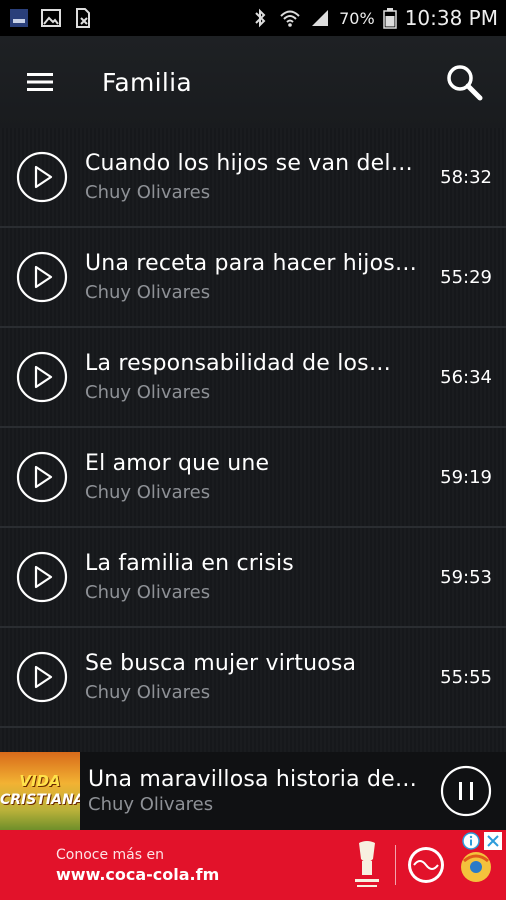 This screenshot has height=900, width=506. What do you see at coordinates (253, 865) in the screenshot?
I see `ad-banner: Conoce más en www.coca-cola.fm` at bounding box center [253, 865].